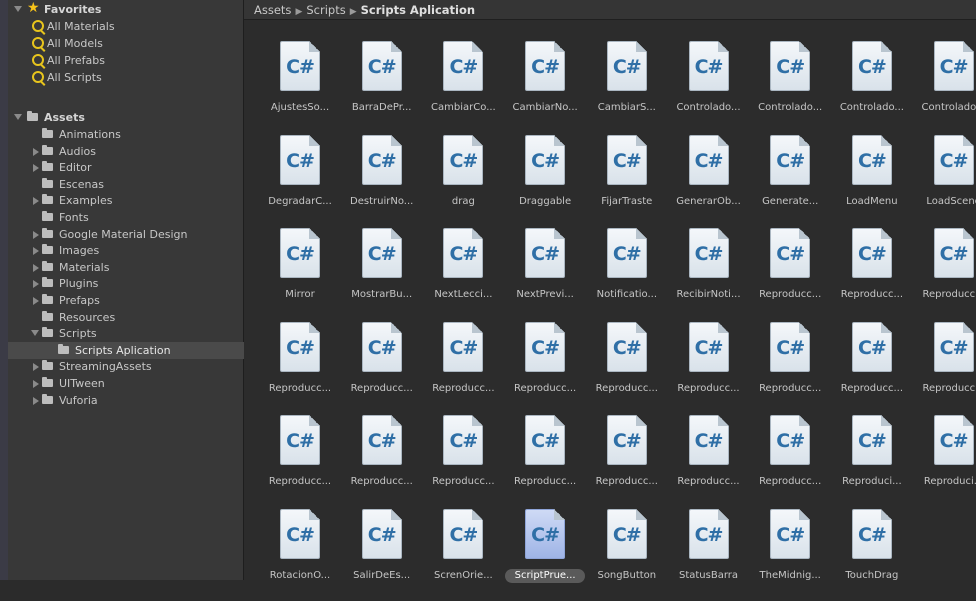 This screenshot has height=601, width=976. What do you see at coordinates (126, 350) in the screenshot?
I see `folder-item: Scripts Aplication` at bounding box center [126, 350].